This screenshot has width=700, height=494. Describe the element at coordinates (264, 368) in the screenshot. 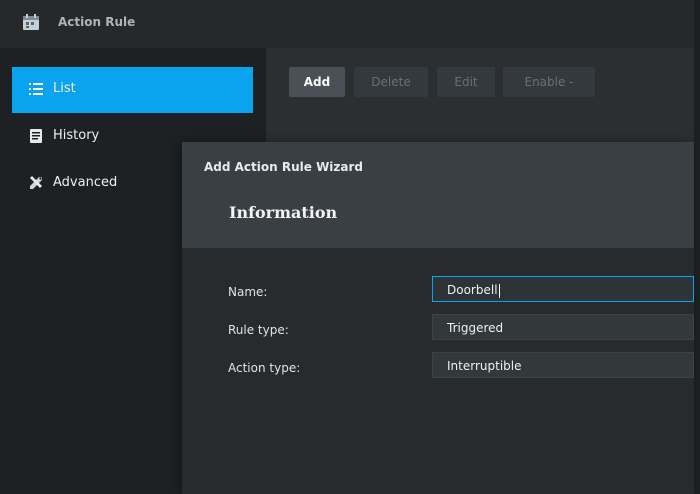

I see `action-type-label: Action type:` at that location.